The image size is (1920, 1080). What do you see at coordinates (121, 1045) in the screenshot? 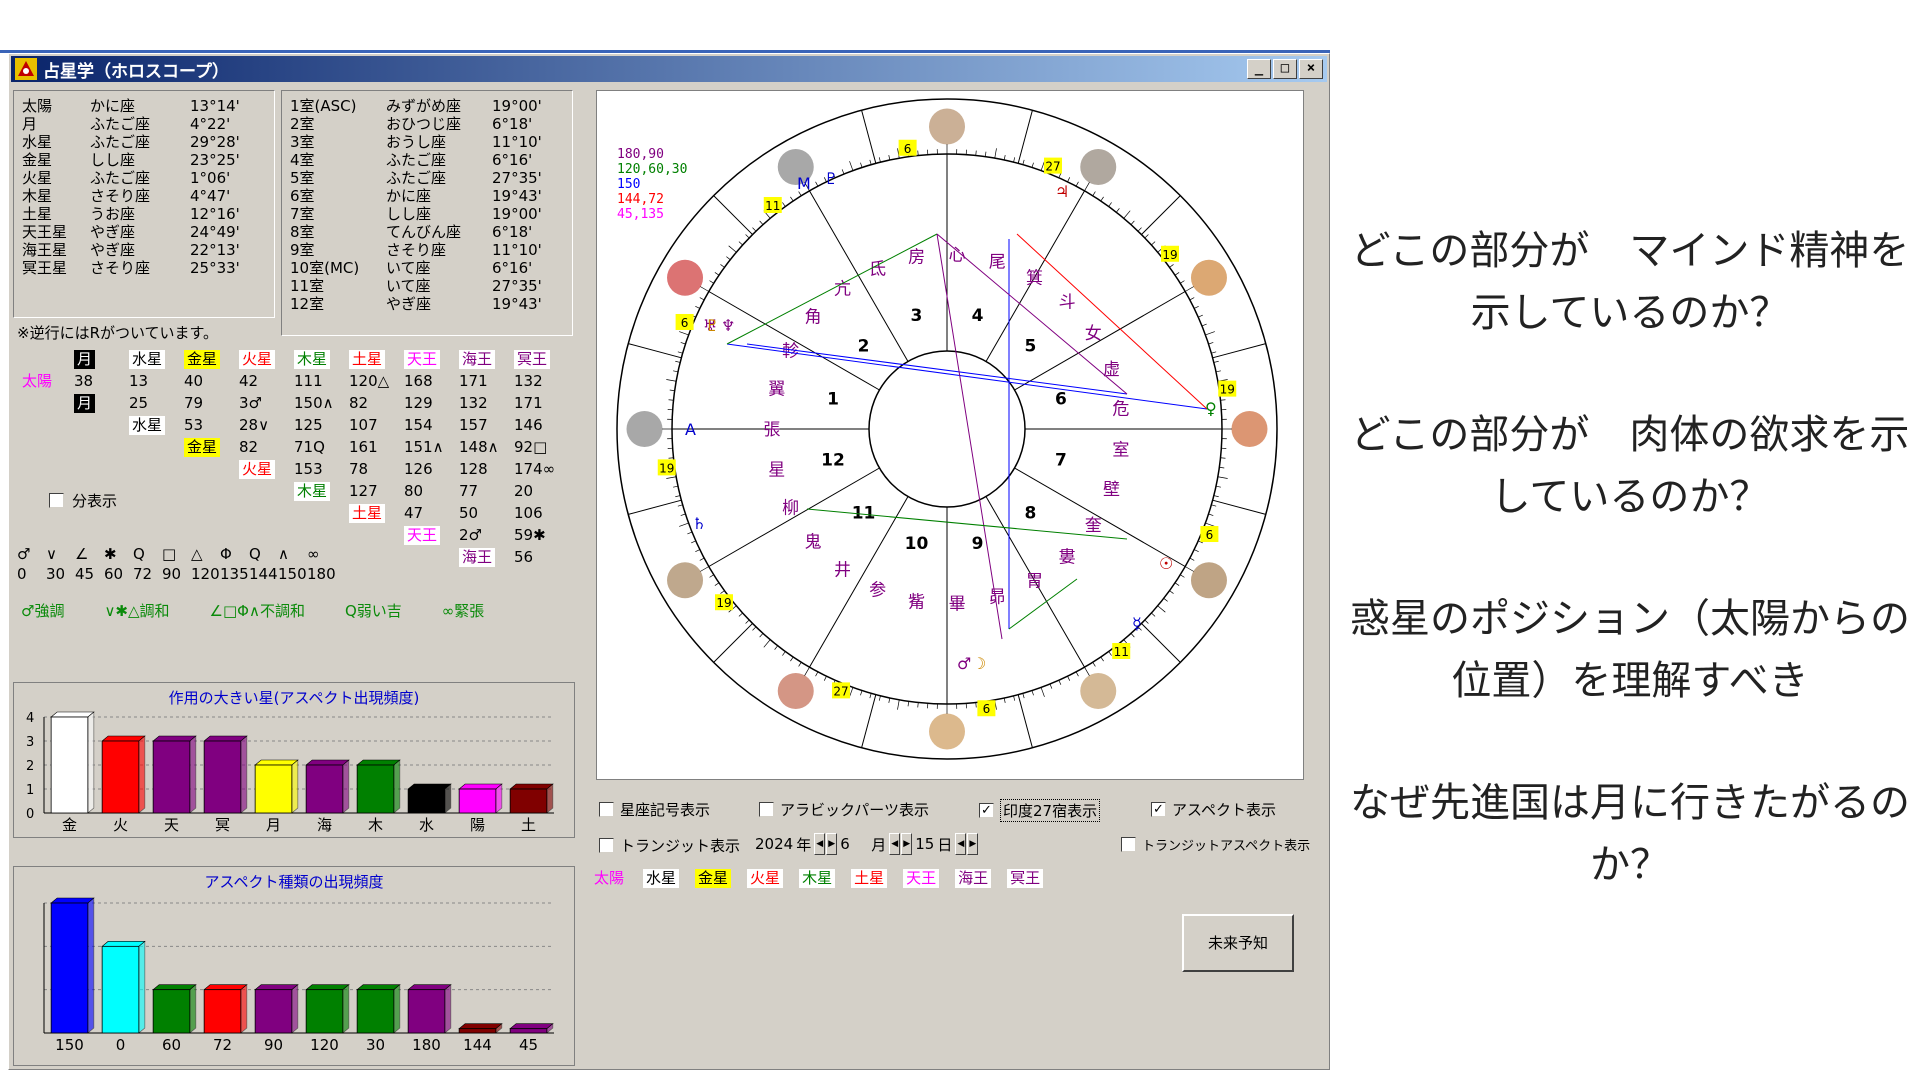
I see `x-tick-label: 0` at bounding box center [121, 1045].